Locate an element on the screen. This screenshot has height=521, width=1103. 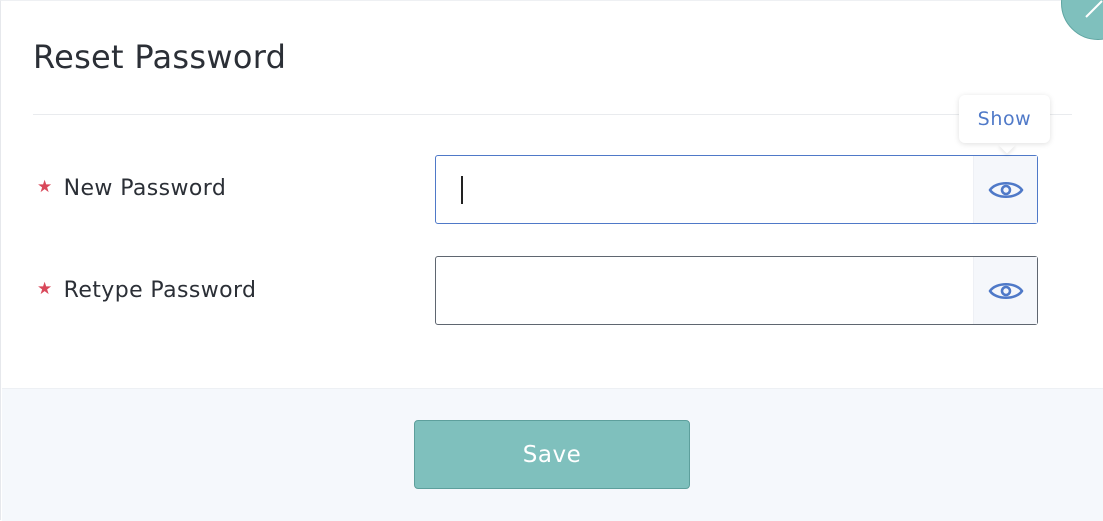
header-divider is located at coordinates (552, 114).